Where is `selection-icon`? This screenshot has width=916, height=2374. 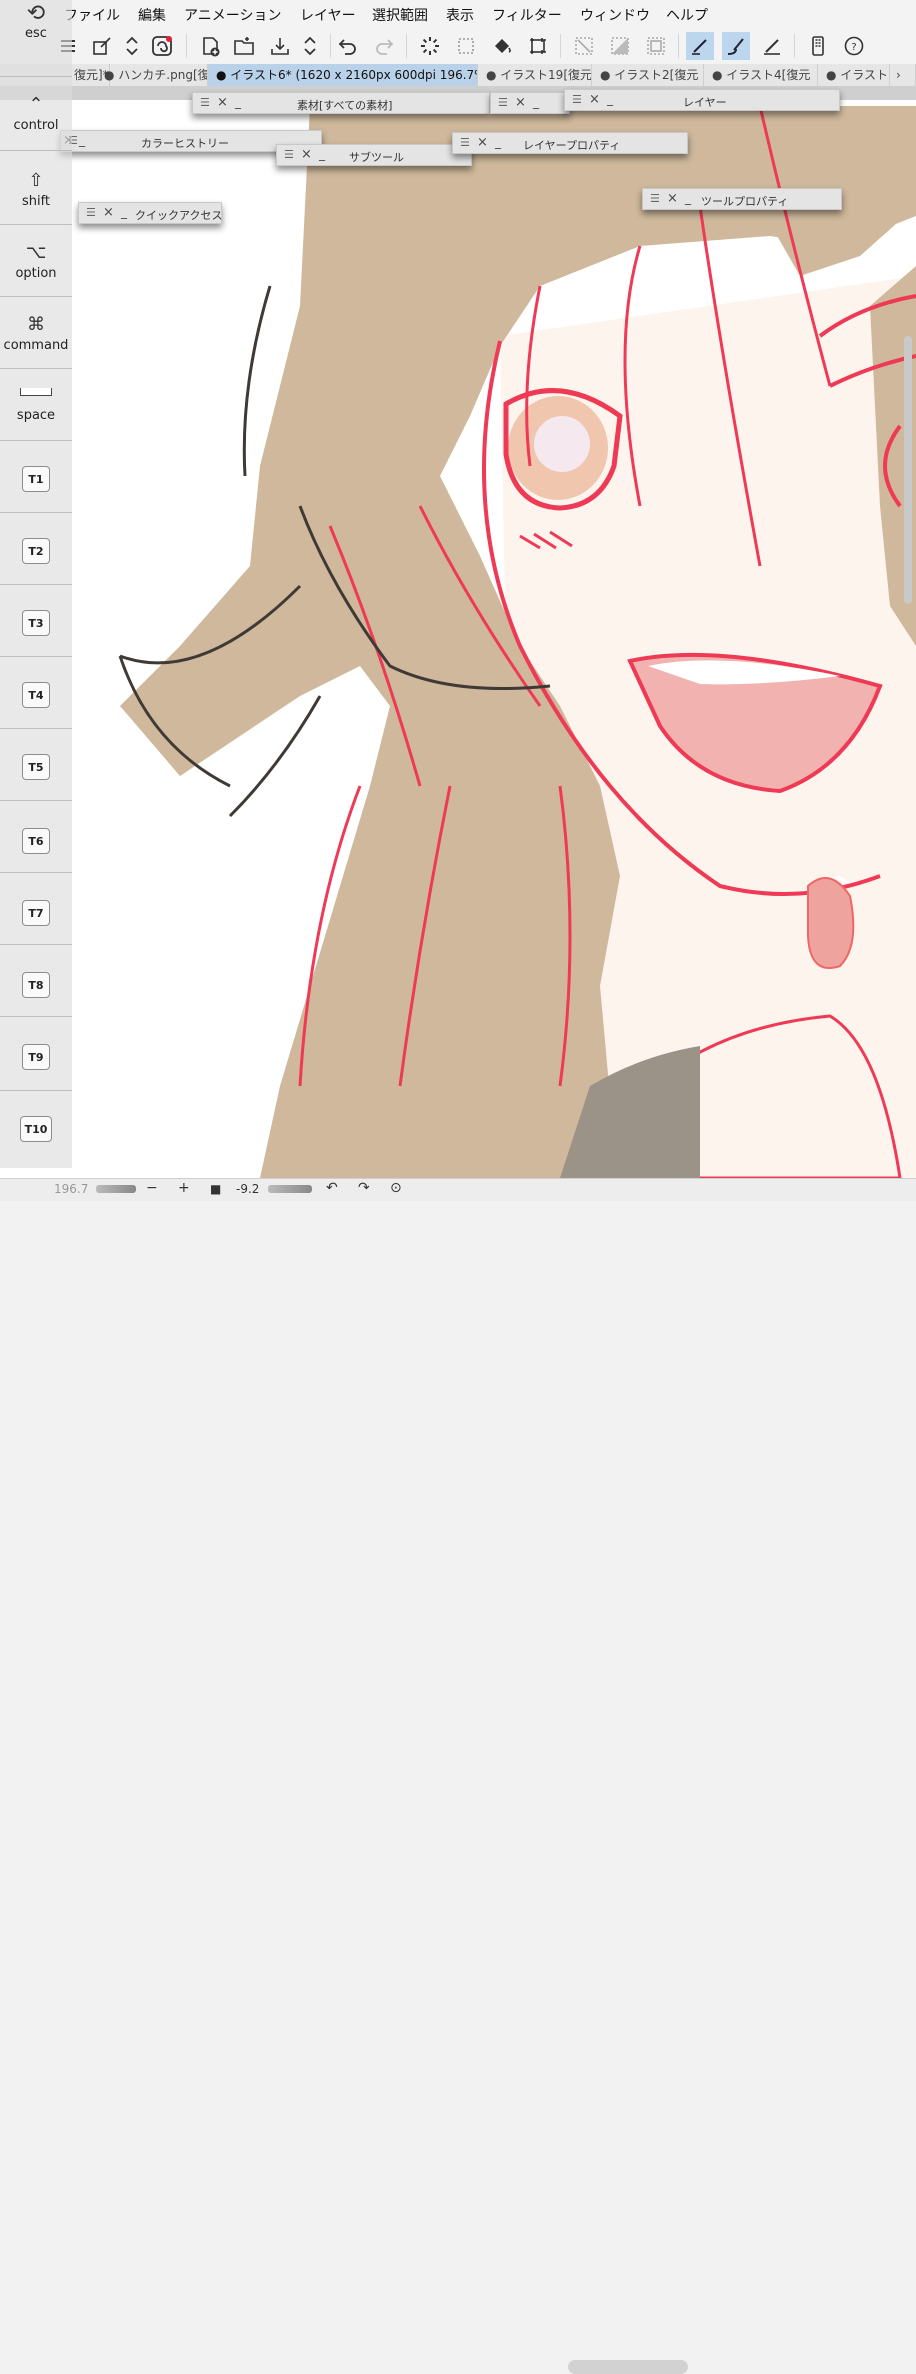
selection-icon is located at coordinates (466, 46).